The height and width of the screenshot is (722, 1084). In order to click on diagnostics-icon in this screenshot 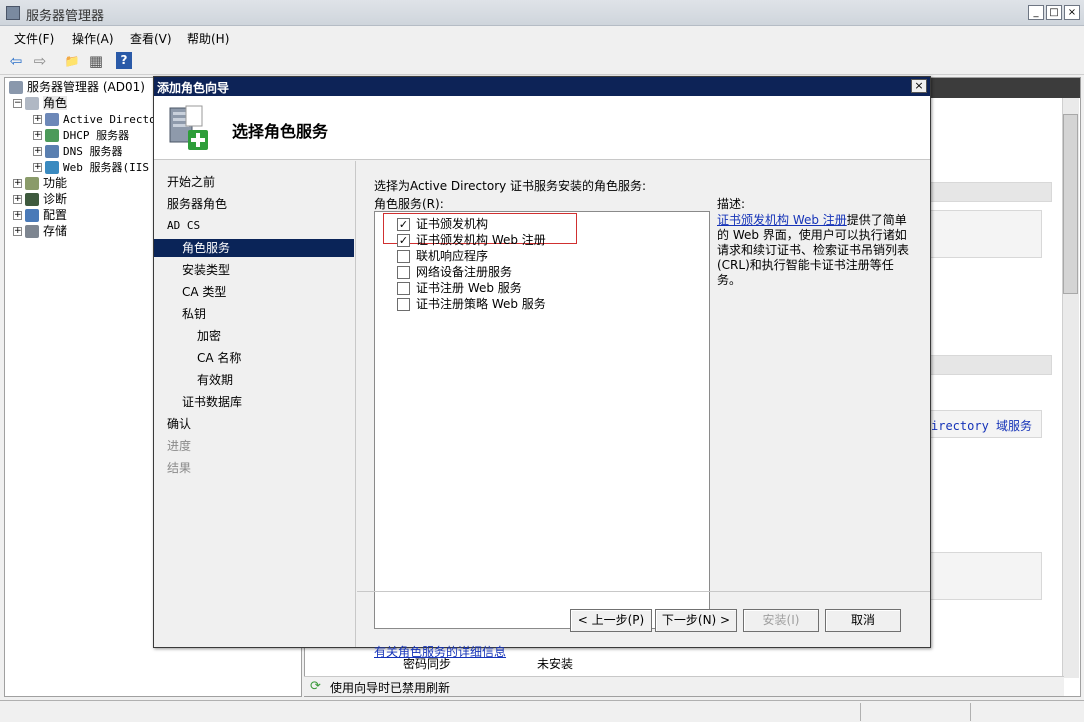, I will do `click(32, 199)`.